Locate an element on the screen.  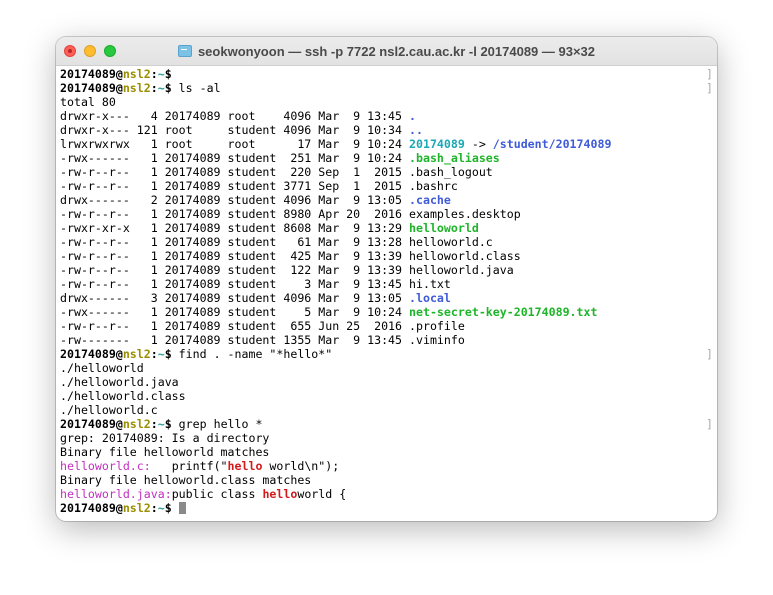
ls-name: helloworld.java is located at coordinates (461, 270).